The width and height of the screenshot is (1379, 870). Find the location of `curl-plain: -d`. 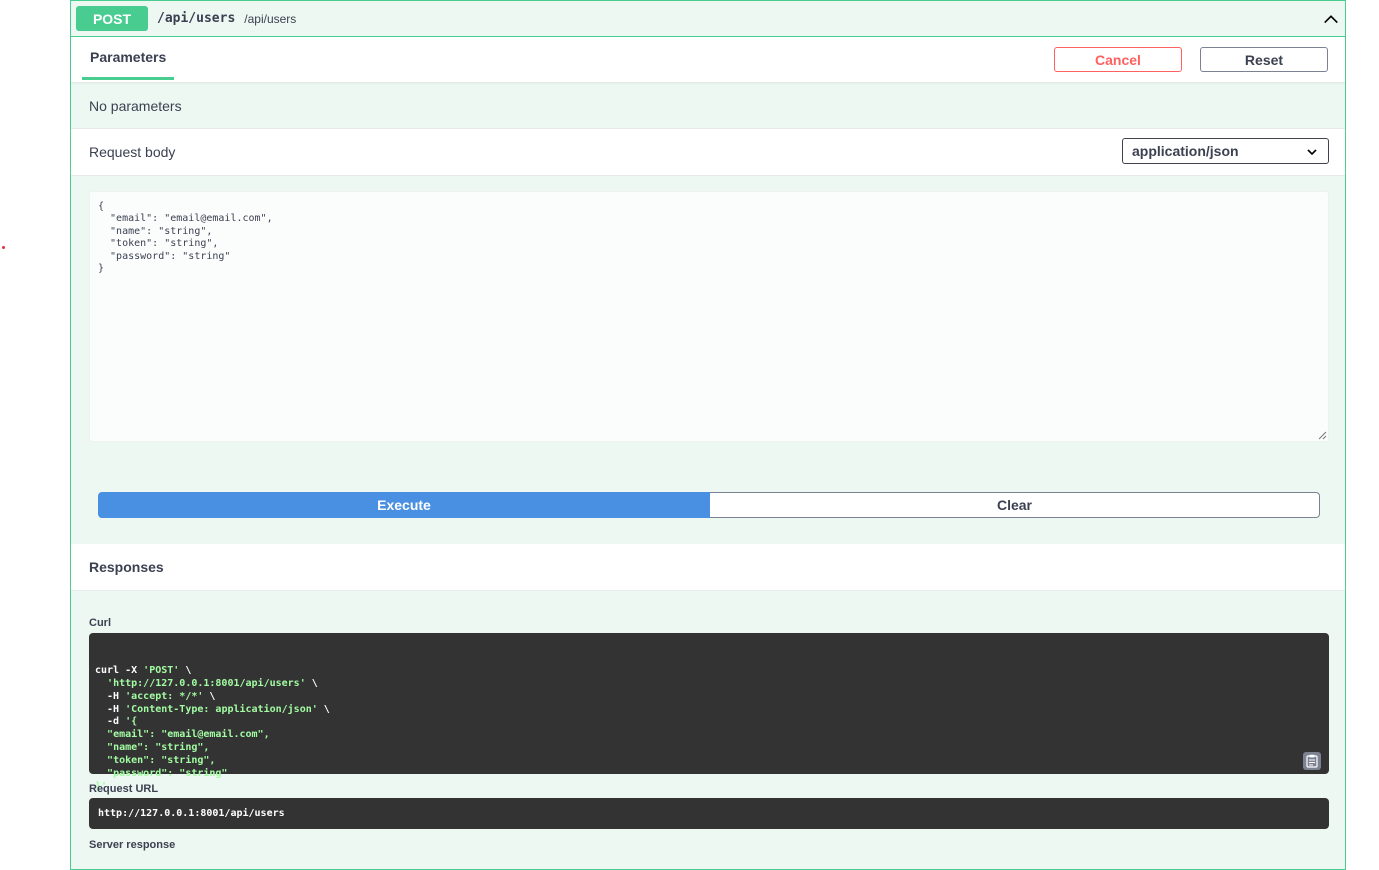

curl-plain: -d is located at coordinates (110, 722).